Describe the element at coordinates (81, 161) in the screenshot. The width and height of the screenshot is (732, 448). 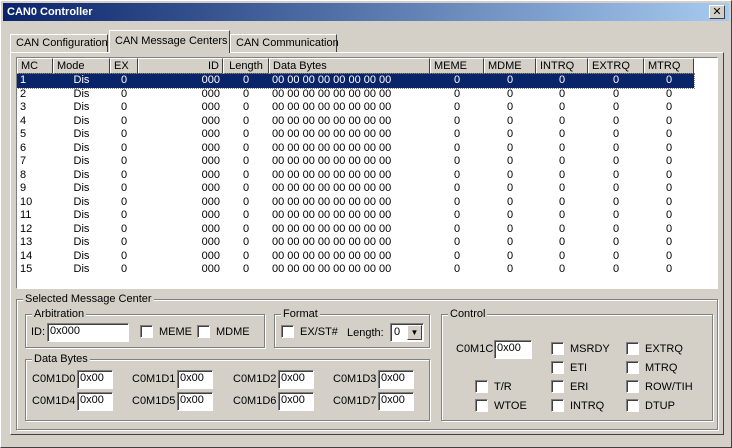
I see `cell-mode: Dis` at that location.